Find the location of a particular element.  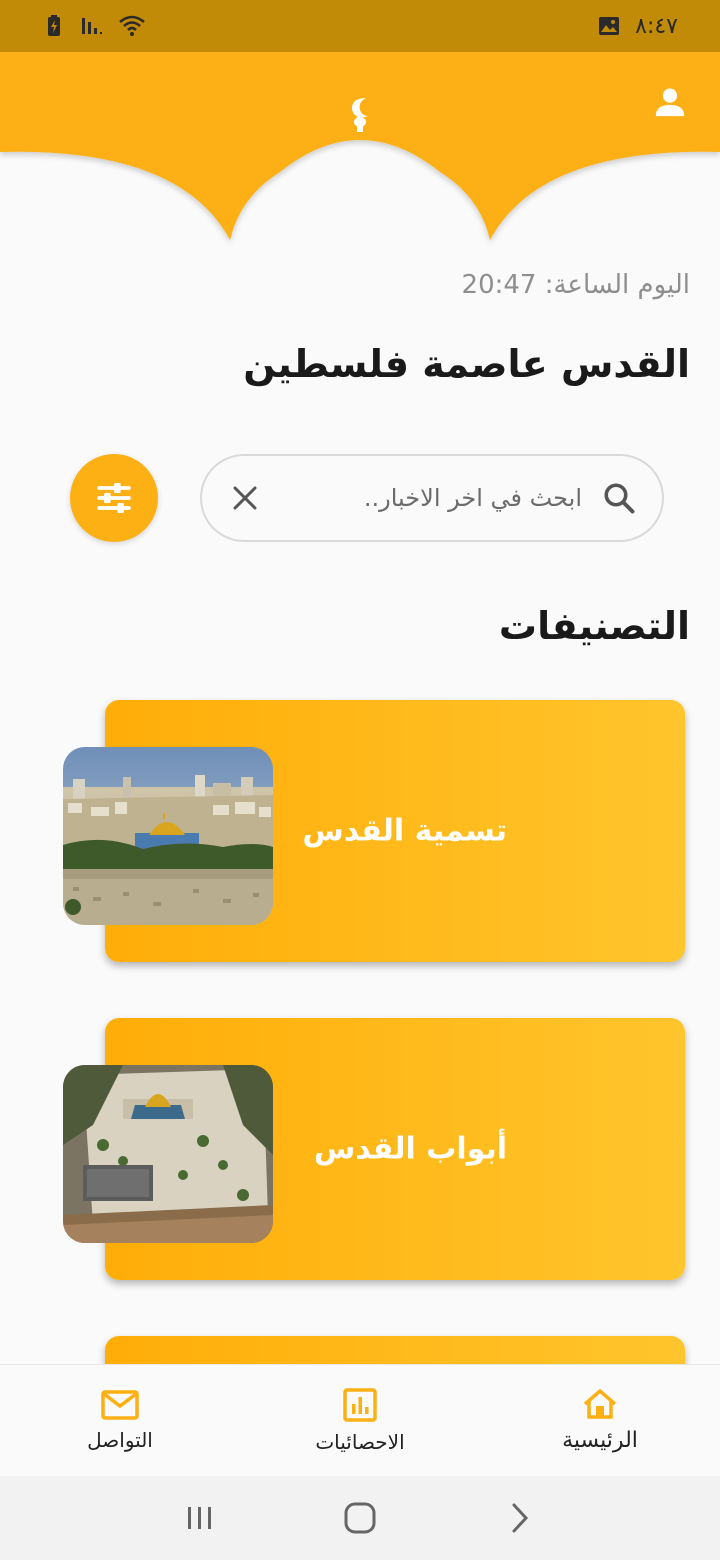

status-left is located at coordinates (93, 26).